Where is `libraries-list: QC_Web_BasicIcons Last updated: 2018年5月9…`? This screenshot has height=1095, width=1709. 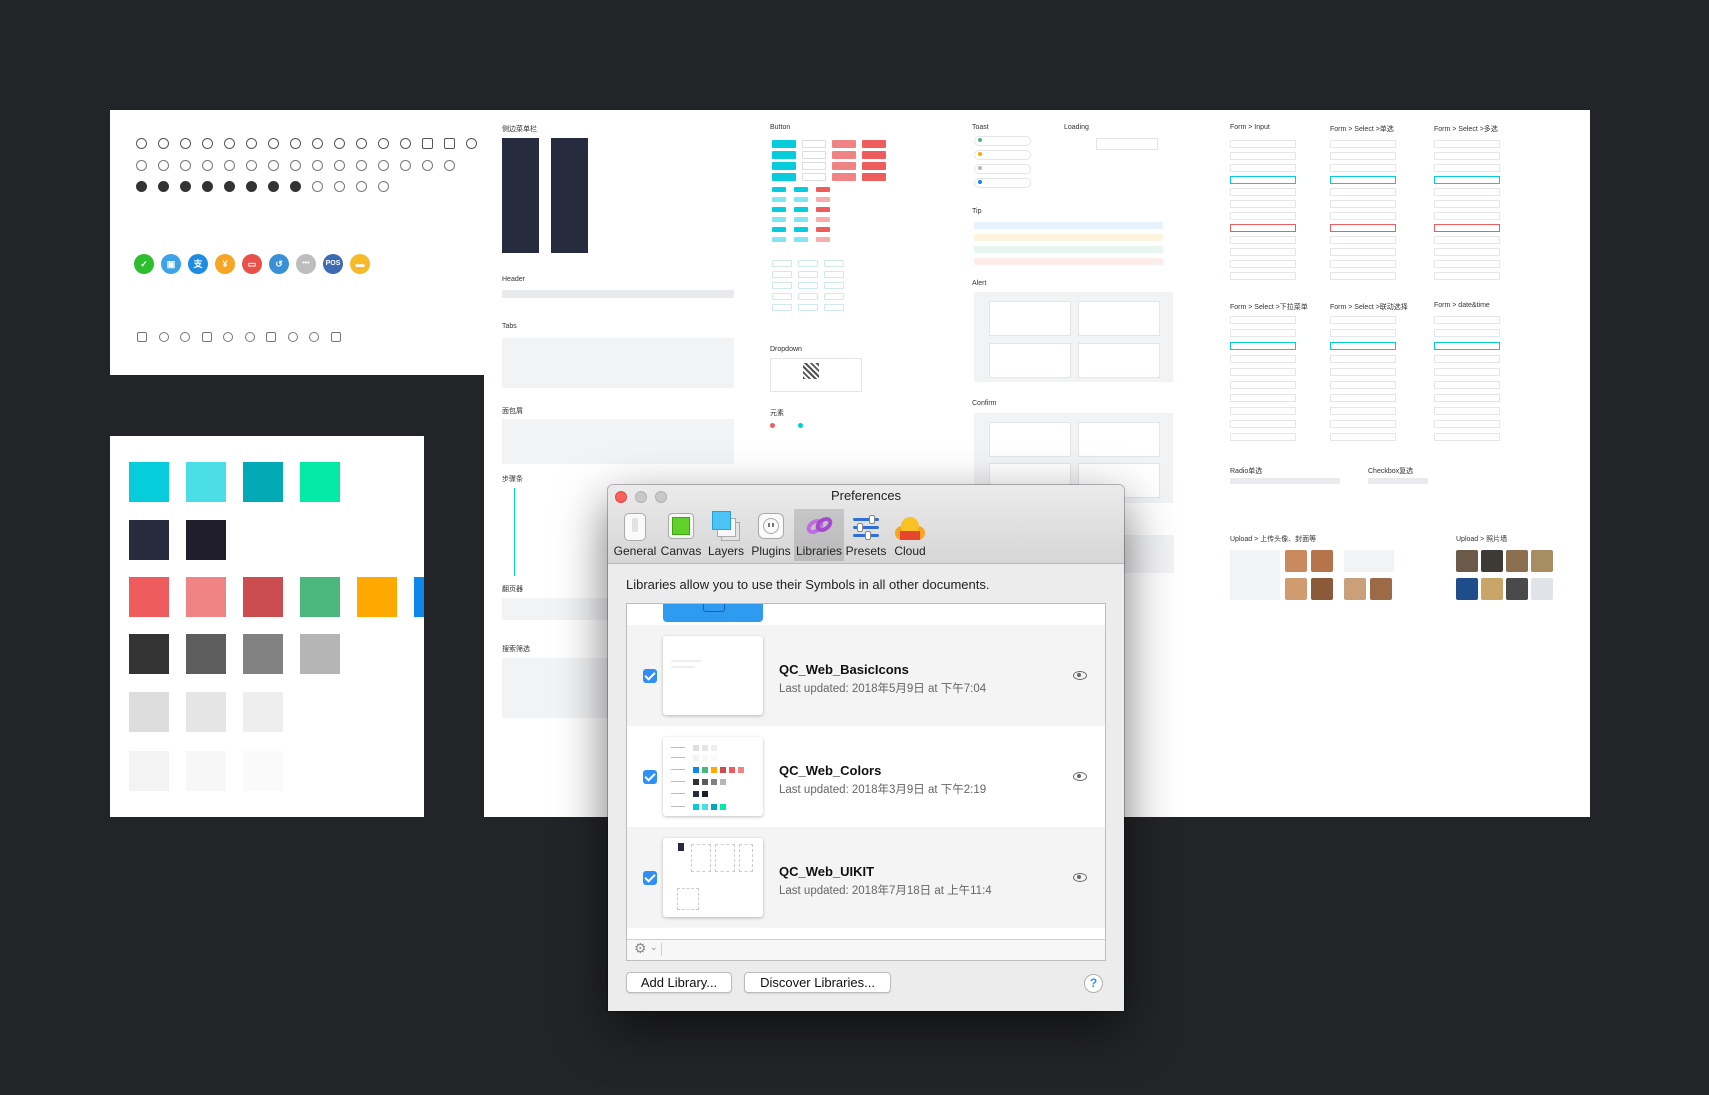
libraries-list: QC_Web_BasicIcons Last updated: 2018年5月9… is located at coordinates (866, 782).